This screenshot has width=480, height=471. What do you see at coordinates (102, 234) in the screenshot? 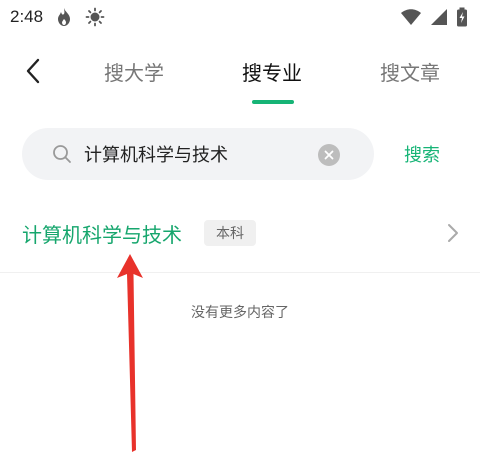
I see `result-title: 计算机科学与技术` at bounding box center [102, 234].